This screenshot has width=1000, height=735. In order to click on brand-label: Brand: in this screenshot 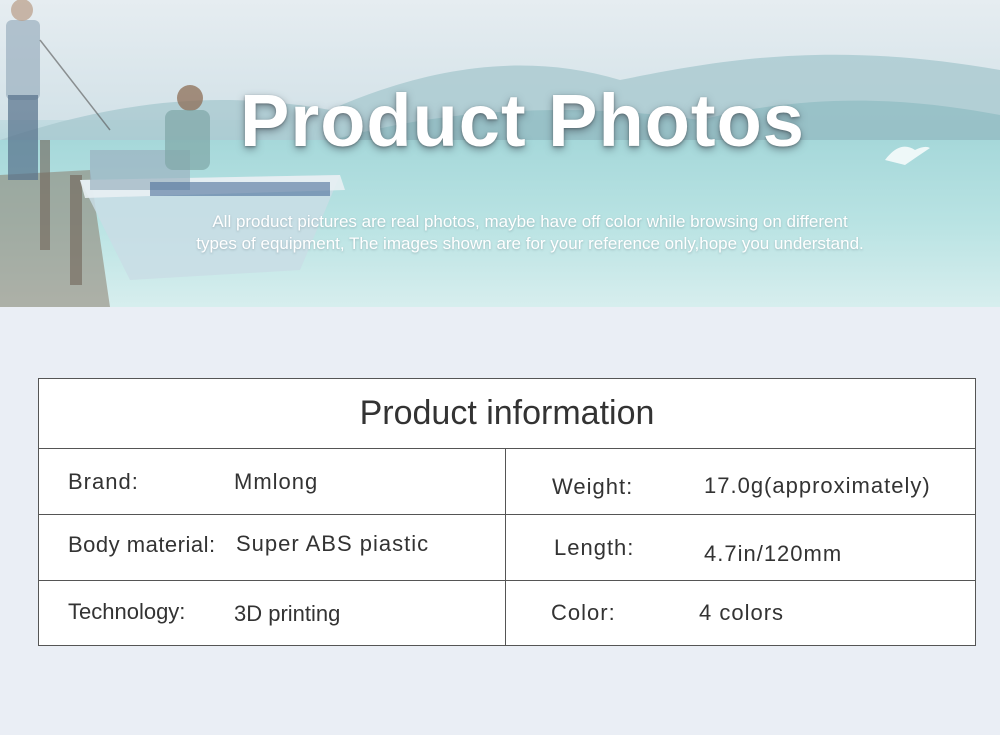, I will do `click(103, 481)`.